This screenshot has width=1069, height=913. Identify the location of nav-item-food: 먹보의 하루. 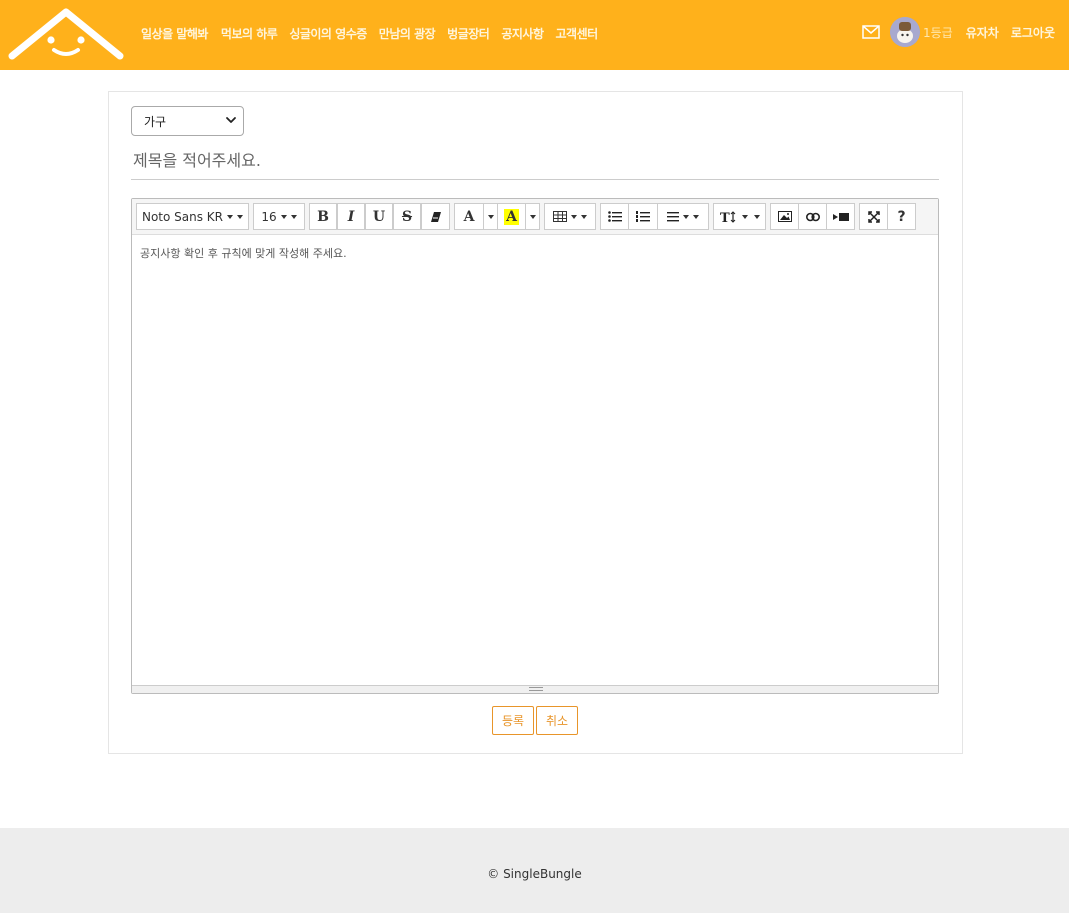
(249, 33).